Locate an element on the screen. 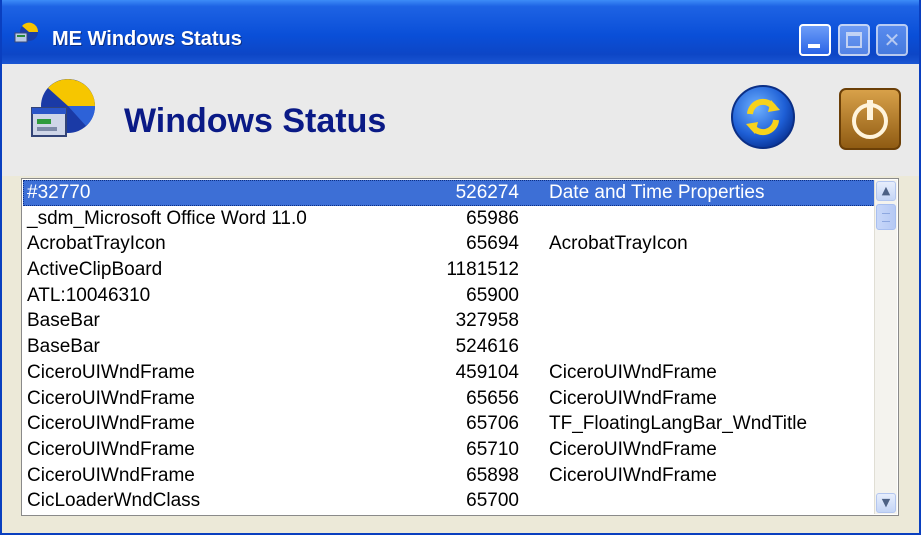  window-handle-cell: 327958 is located at coordinates (487, 321).